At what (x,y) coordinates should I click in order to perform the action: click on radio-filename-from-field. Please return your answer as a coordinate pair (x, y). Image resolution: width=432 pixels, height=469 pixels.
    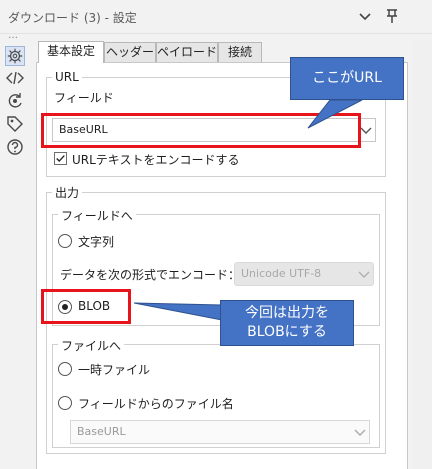
    Looking at the image, I should click on (65, 403).